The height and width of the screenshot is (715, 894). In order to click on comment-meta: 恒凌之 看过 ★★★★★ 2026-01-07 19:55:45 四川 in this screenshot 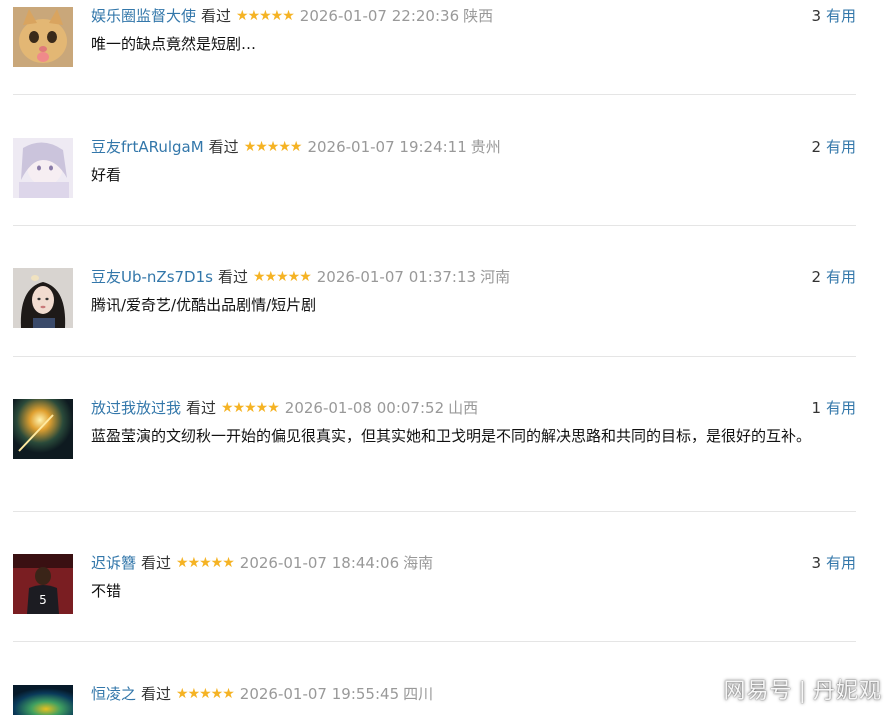, I will do `click(262, 694)`.